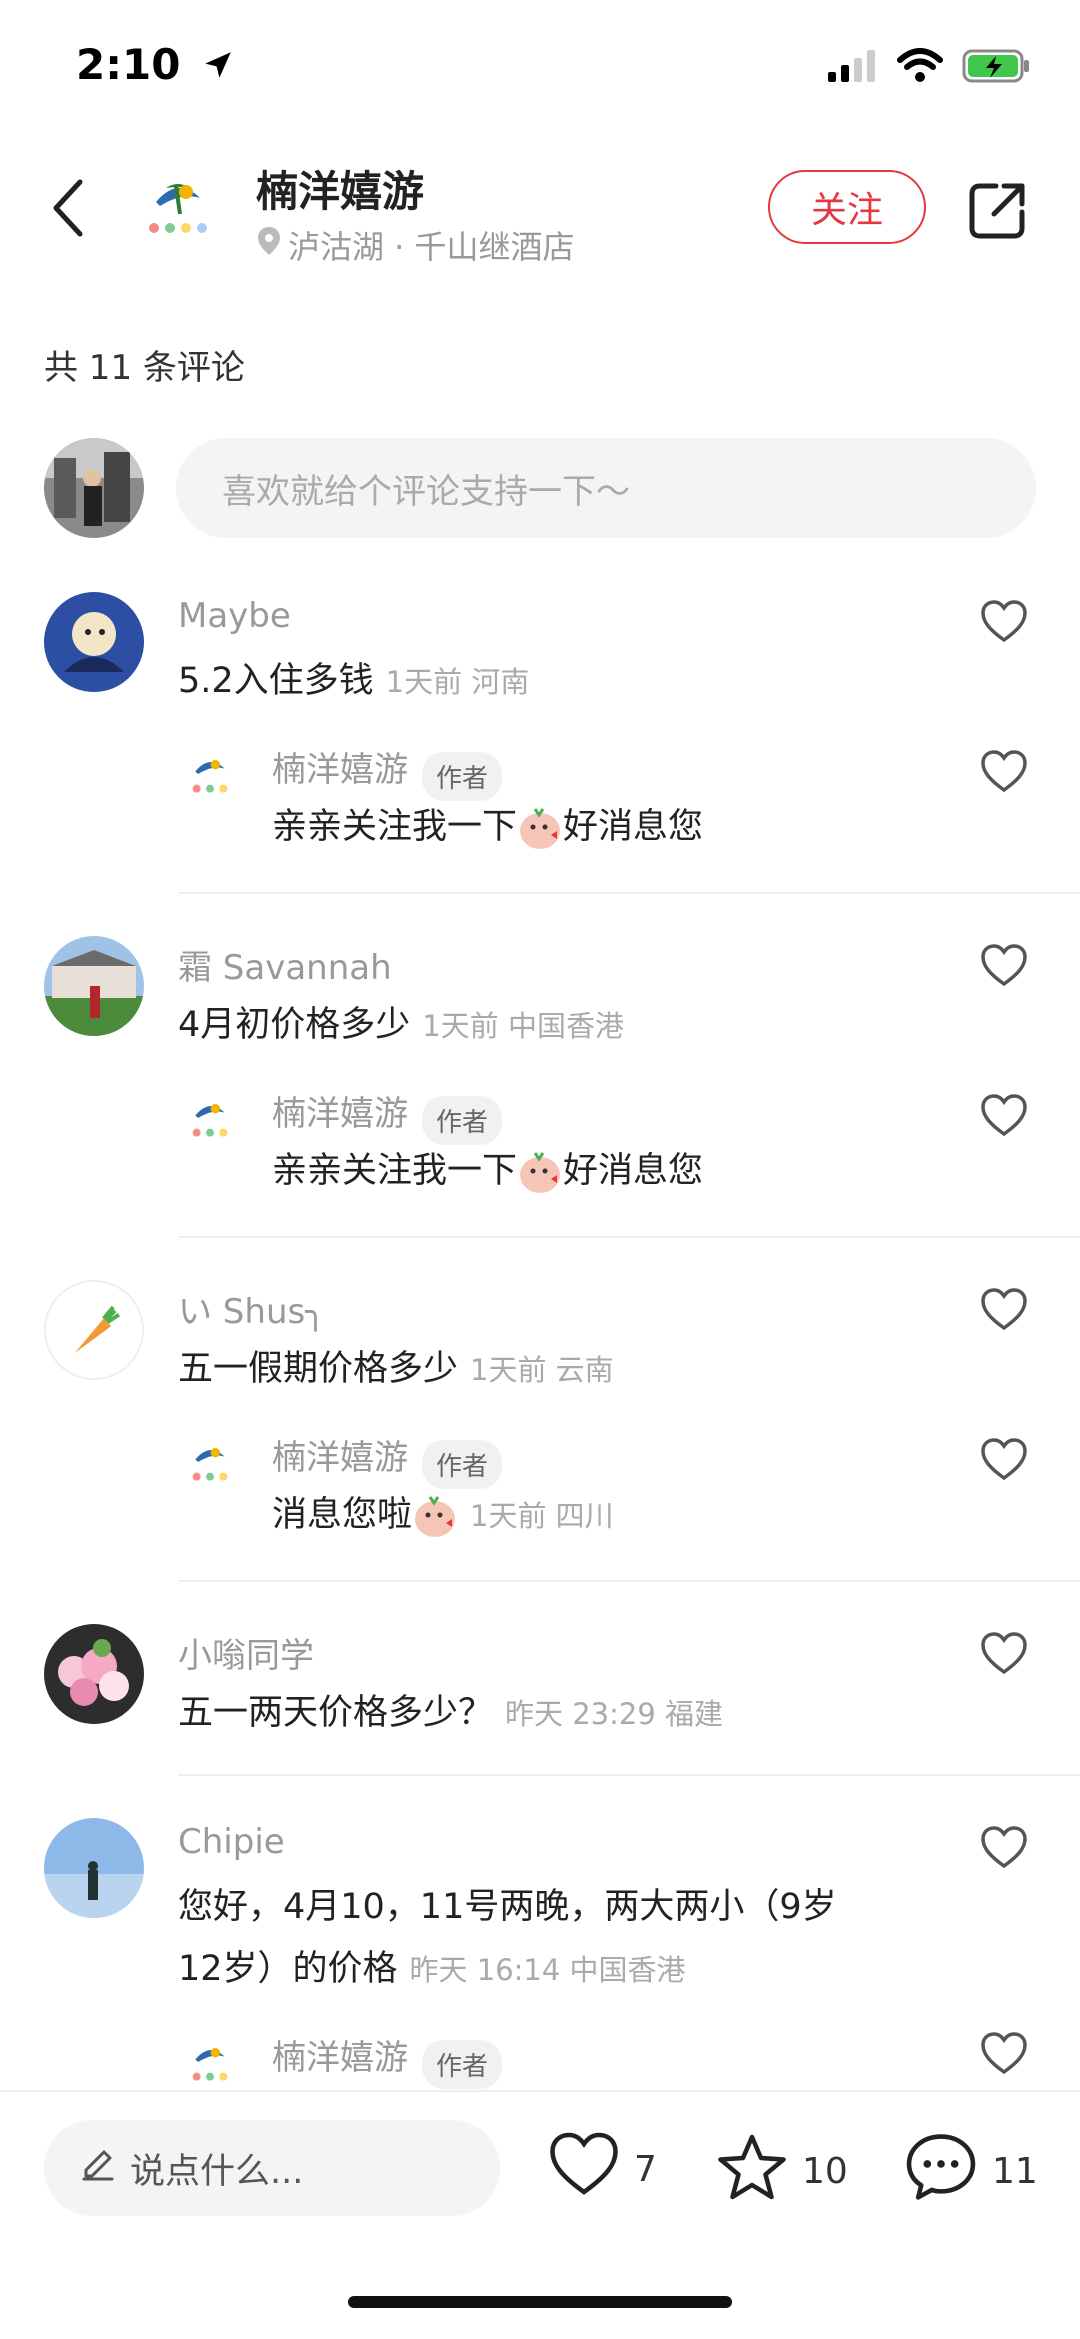  Describe the element at coordinates (920, 68) in the screenshot. I see `wifi-icon` at that location.